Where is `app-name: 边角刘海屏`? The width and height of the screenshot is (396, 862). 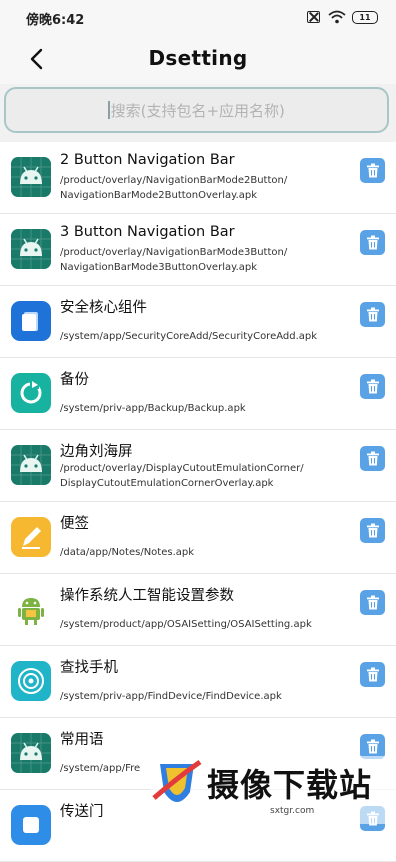
app-name: 边角刘海屏 is located at coordinates (96, 452).